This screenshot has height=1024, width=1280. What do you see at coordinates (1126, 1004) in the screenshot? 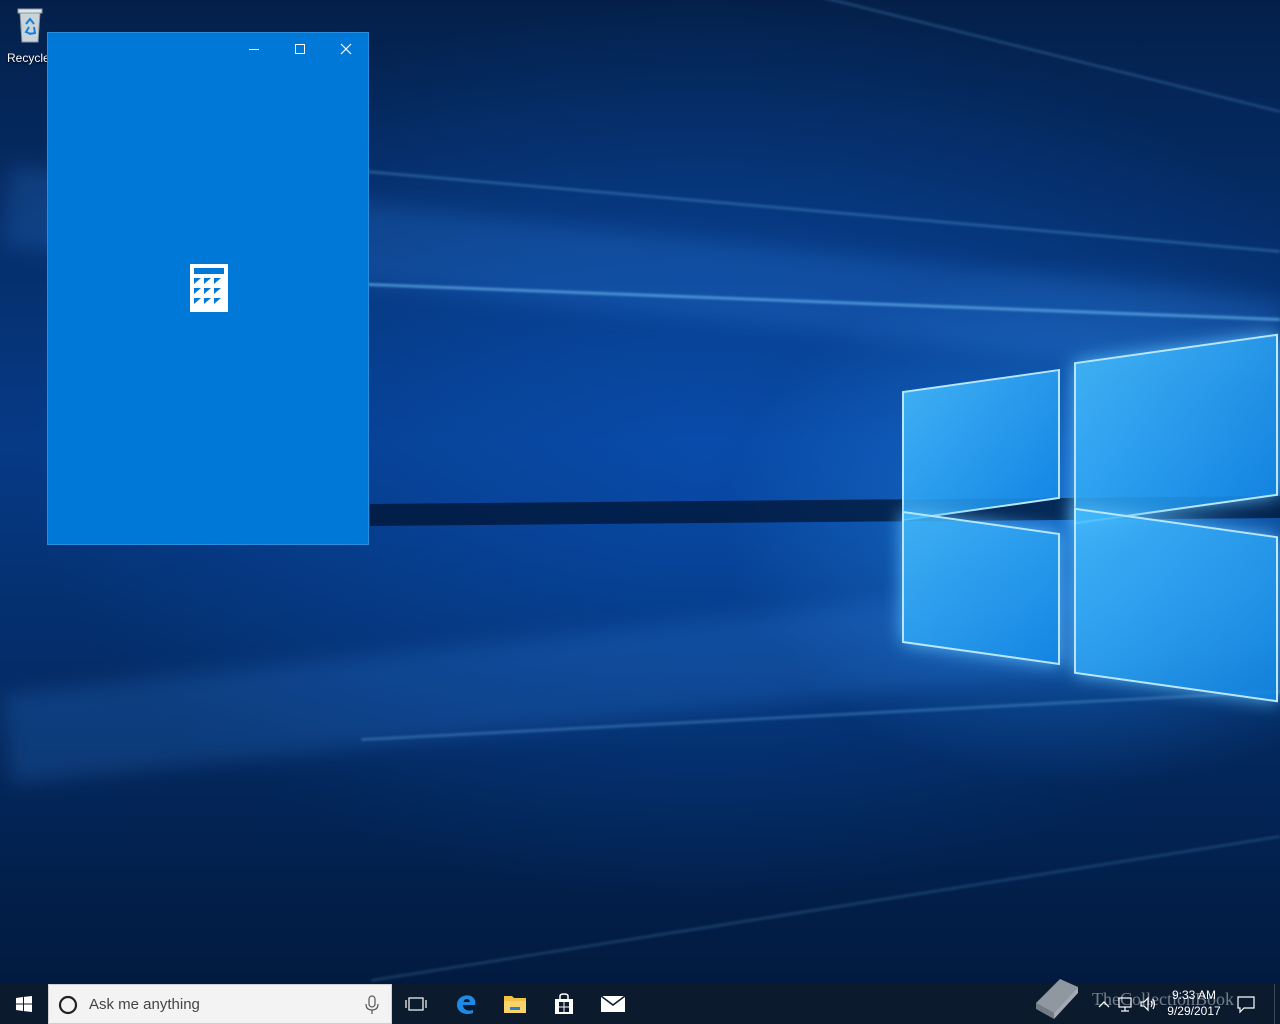
I see `network-icon` at bounding box center [1126, 1004].